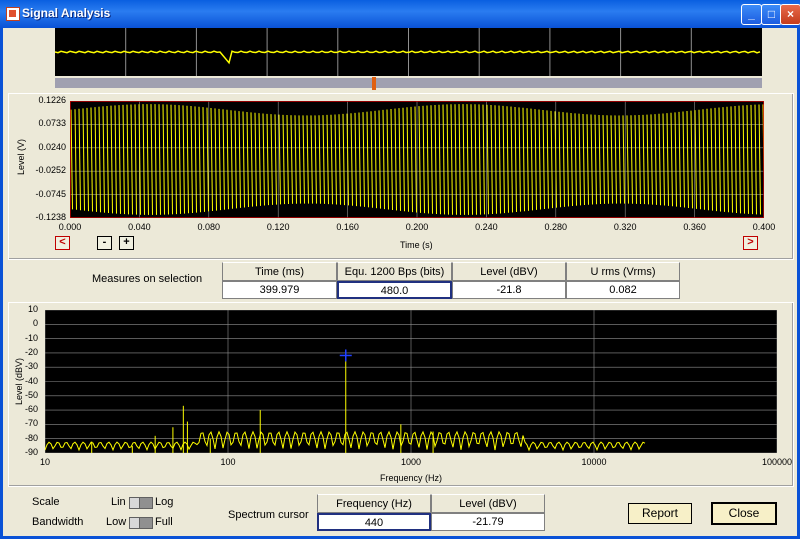  What do you see at coordinates (488, 503) in the screenshot?
I see `cursor-header: Level (dBV)` at bounding box center [488, 503].